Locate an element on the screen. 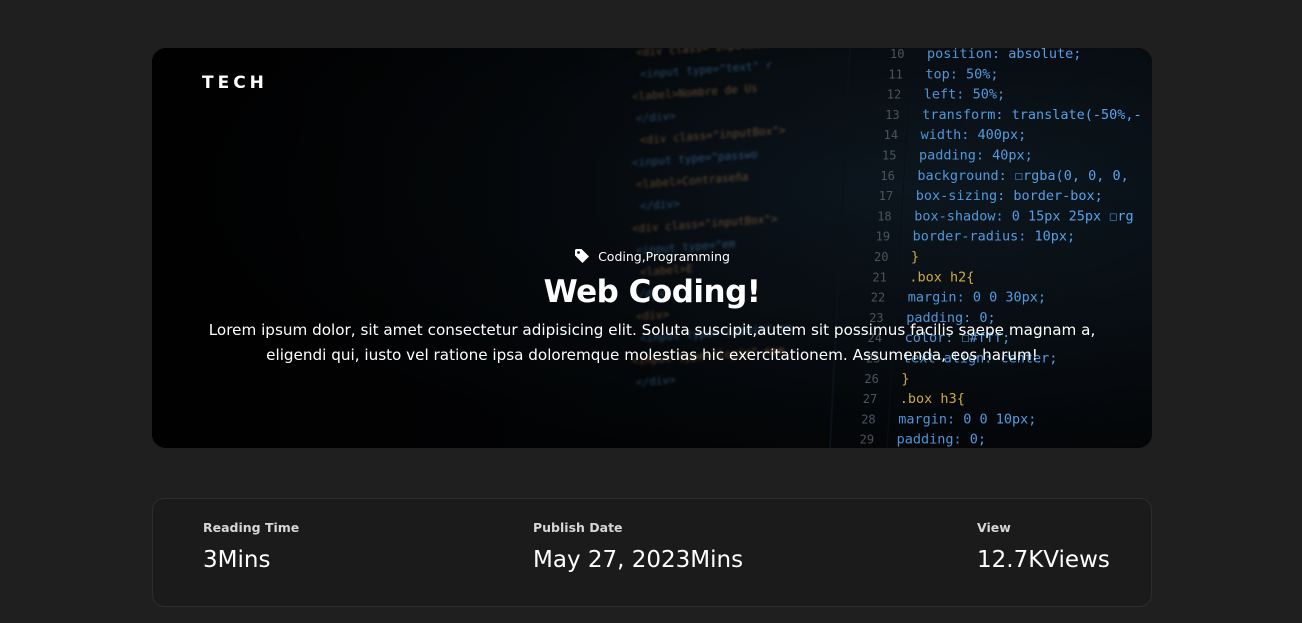 This screenshot has height=623, width=1302. views-value: 12.7KViews is located at coordinates (1043, 560).